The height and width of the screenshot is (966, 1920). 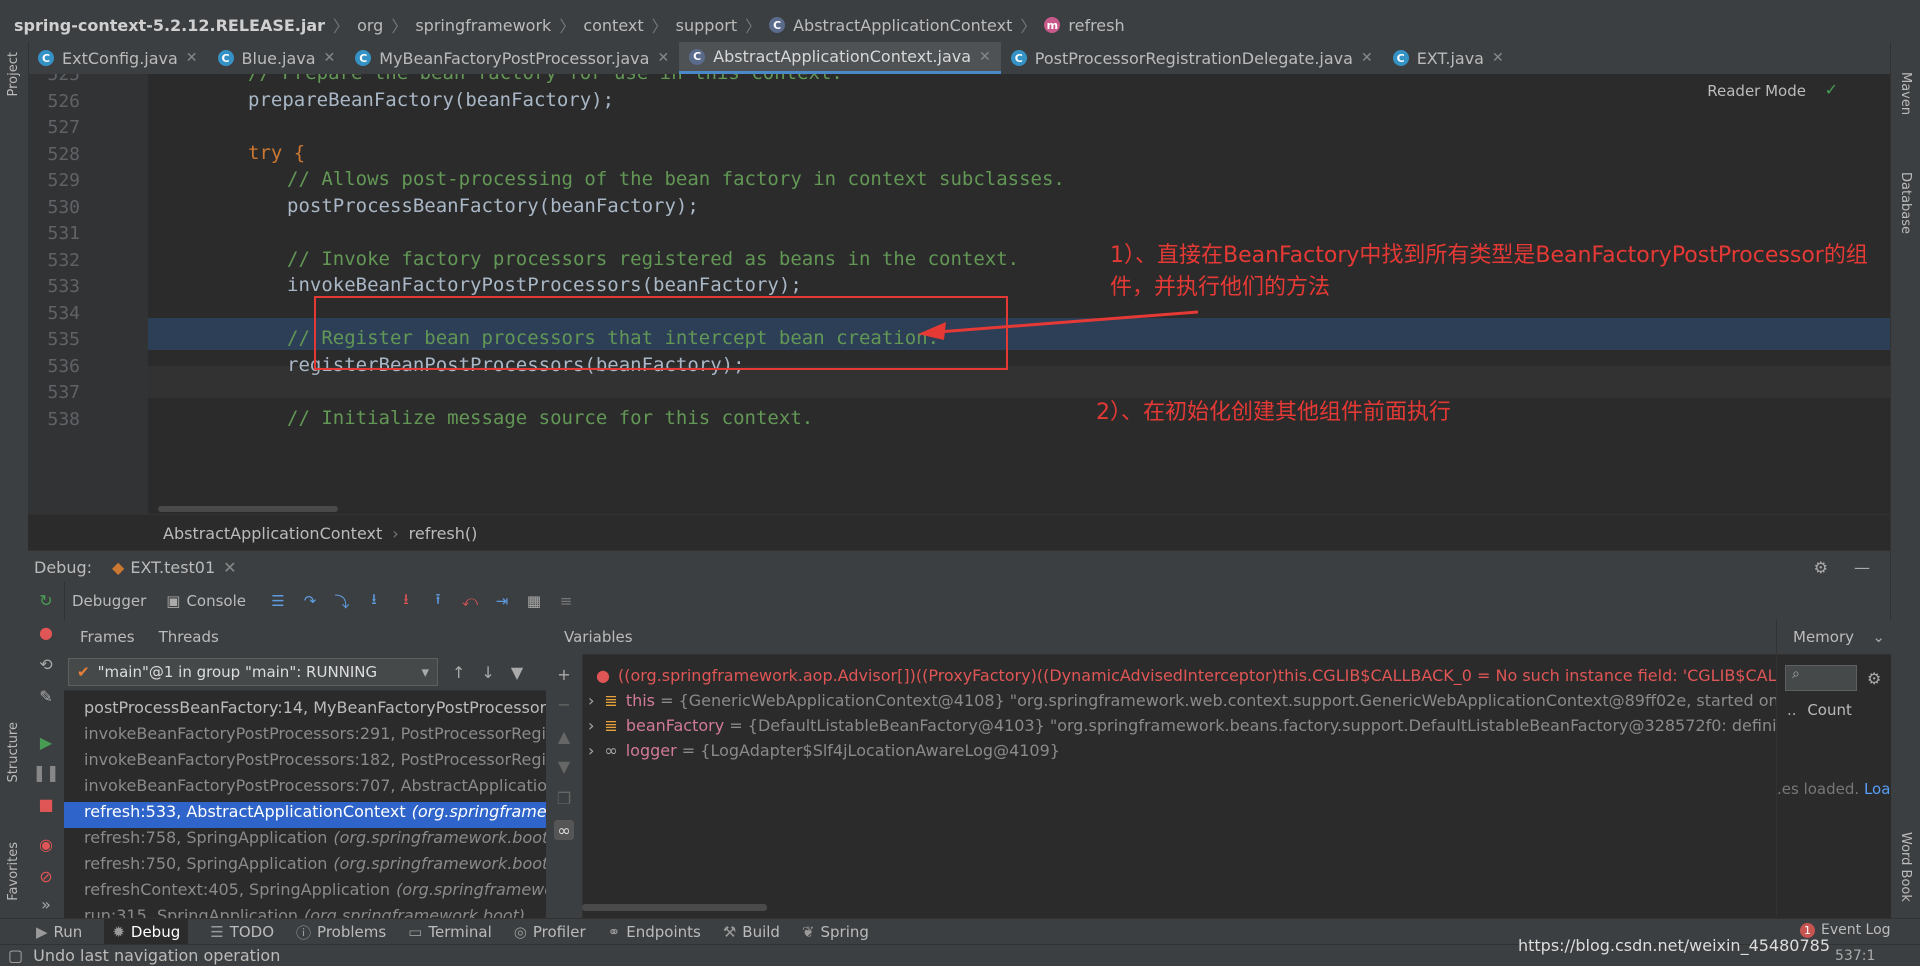 What do you see at coordinates (1096, 25) in the screenshot?
I see `breadcrumb-item: refresh` at bounding box center [1096, 25].